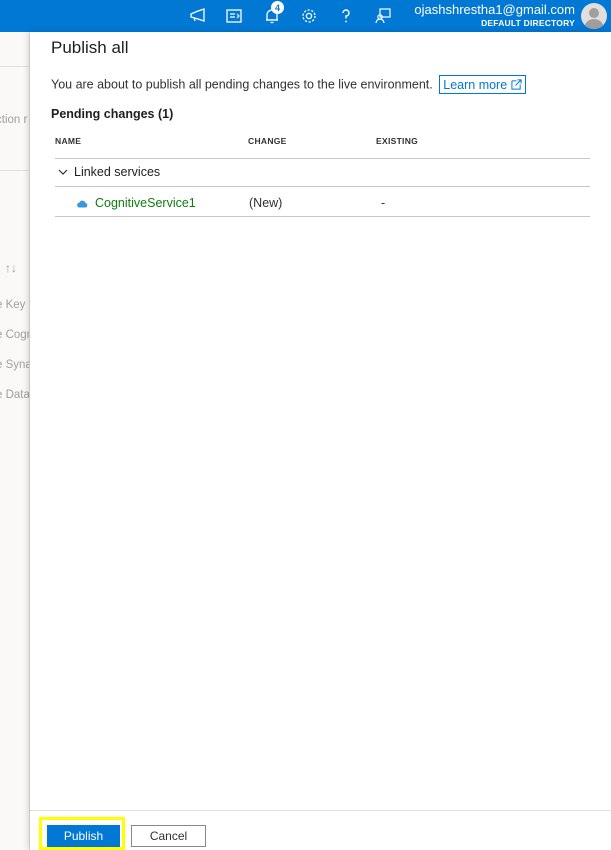 The width and height of the screenshot is (611, 850). What do you see at coordinates (68, 141) in the screenshot?
I see `column-header-name: NAME` at bounding box center [68, 141].